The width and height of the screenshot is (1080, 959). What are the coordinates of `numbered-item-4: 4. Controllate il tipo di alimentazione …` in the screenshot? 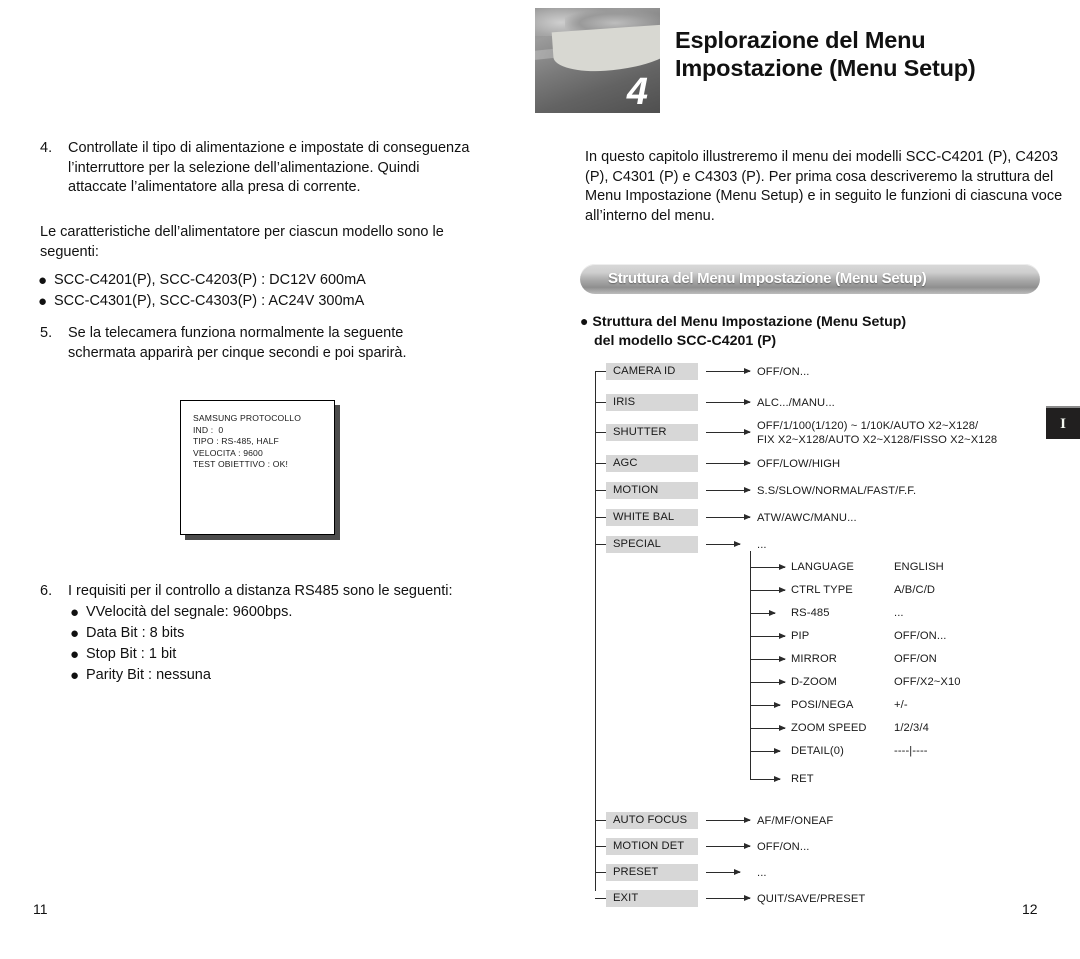 It's located at (256, 168).